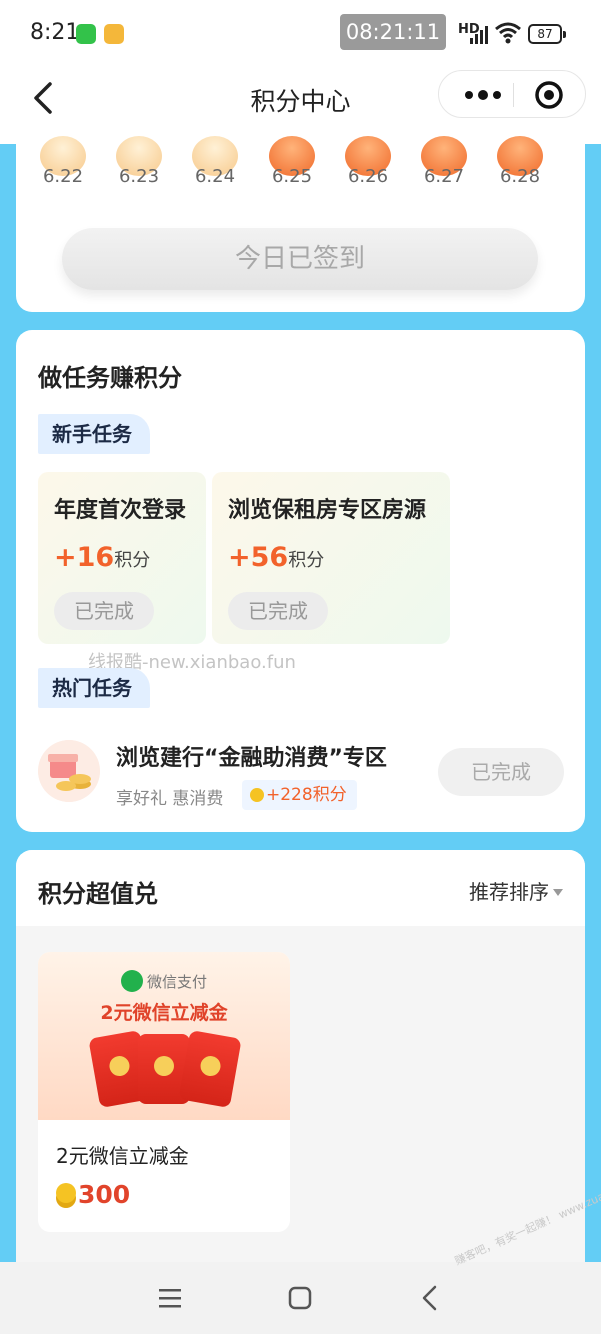  I want to click on points-value: +56, so click(258, 557).